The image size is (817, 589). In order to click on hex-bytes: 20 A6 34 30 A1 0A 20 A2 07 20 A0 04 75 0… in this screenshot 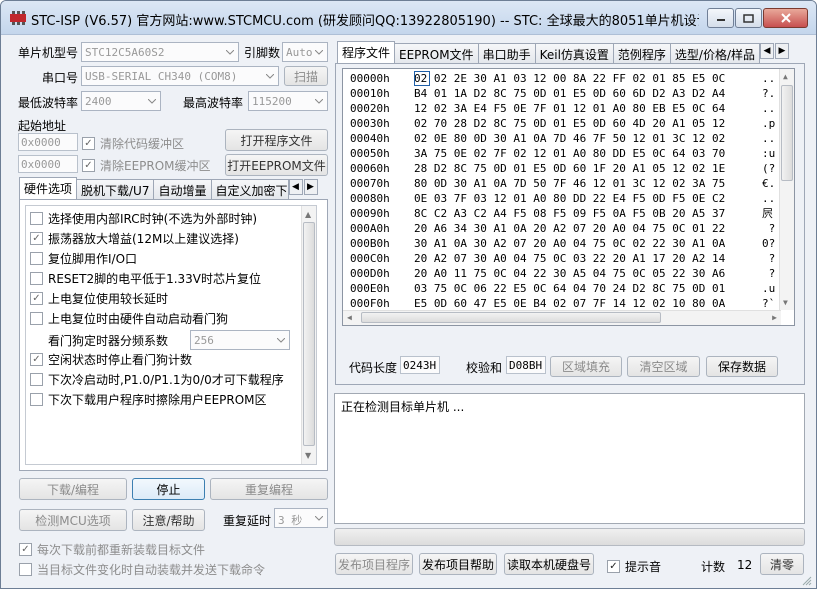, I will do `click(570, 228)`.